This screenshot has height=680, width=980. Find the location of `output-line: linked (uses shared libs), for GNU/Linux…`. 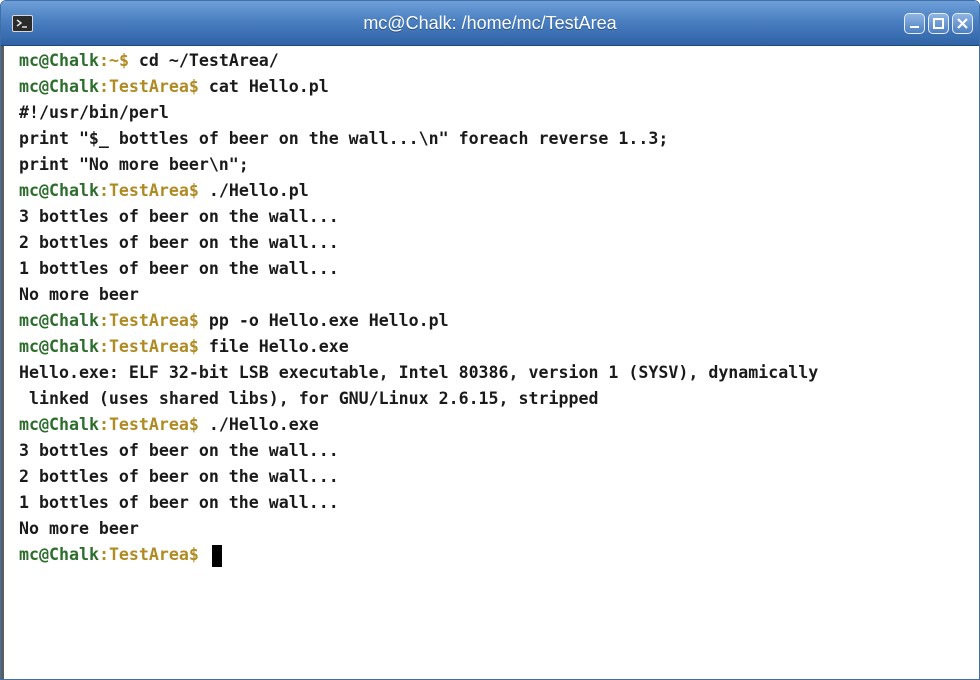

output-line: linked (uses shared libs), for GNU/Linux… is located at coordinates (309, 398).